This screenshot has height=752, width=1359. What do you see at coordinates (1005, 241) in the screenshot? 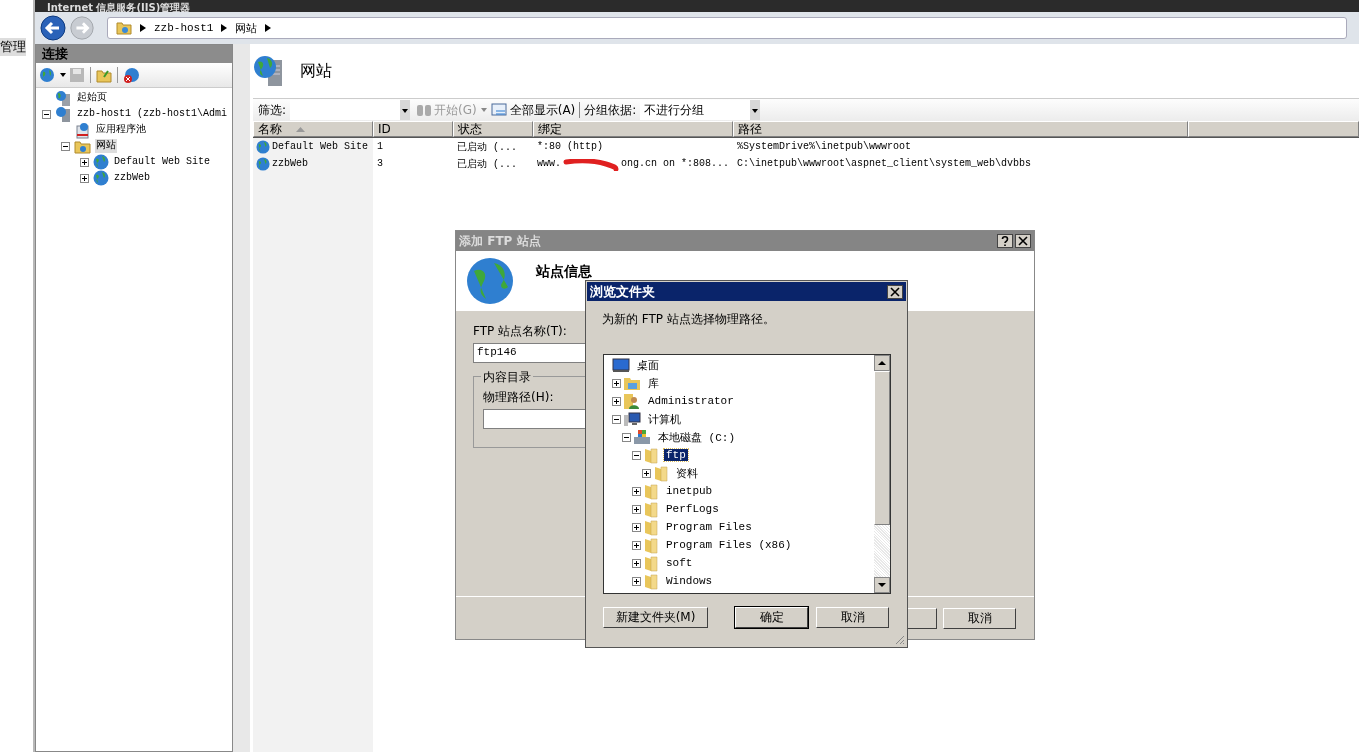
I see `help-button` at bounding box center [1005, 241].